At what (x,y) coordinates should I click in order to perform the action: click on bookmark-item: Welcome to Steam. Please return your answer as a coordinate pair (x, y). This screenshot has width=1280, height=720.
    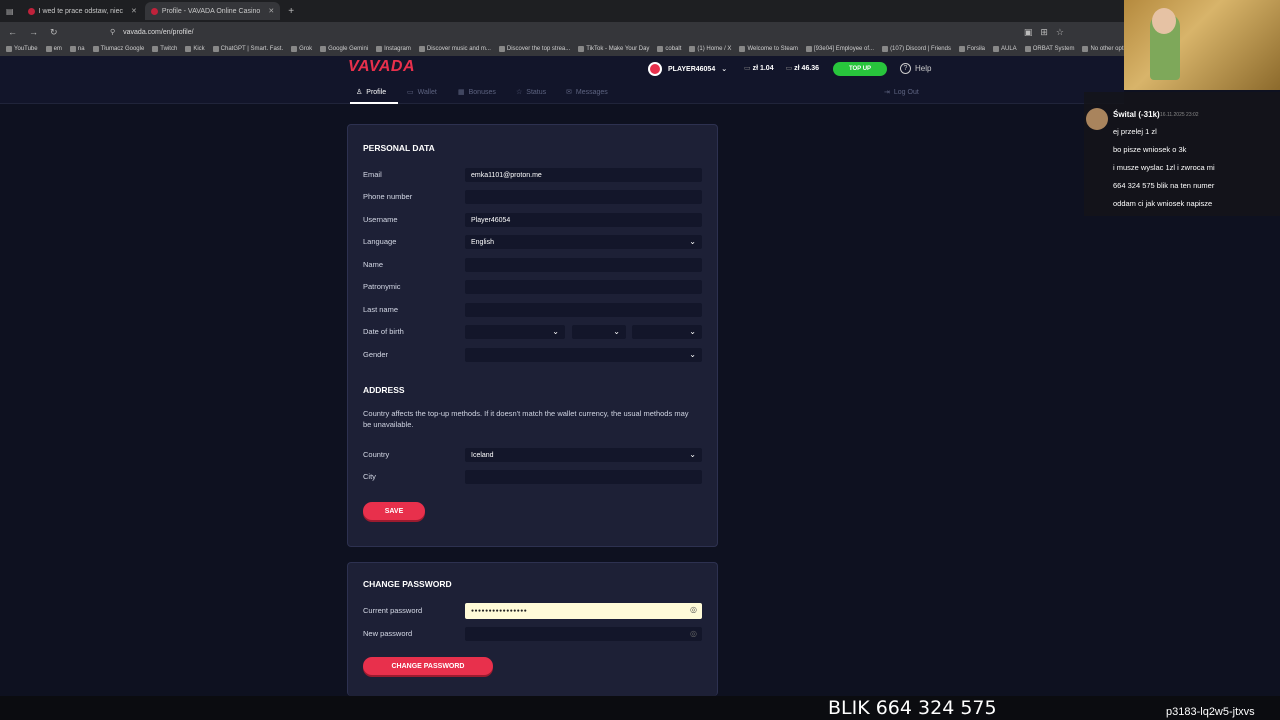
    Looking at the image, I should click on (768, 49).